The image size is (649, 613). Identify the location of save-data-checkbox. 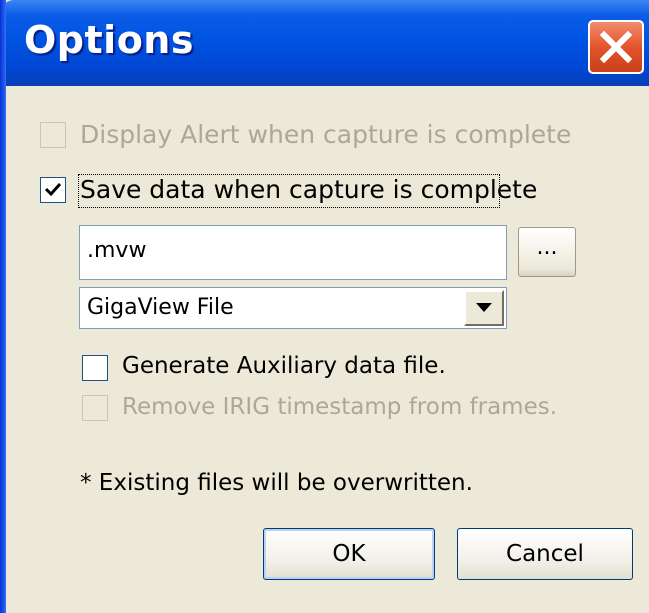
(53, 190).